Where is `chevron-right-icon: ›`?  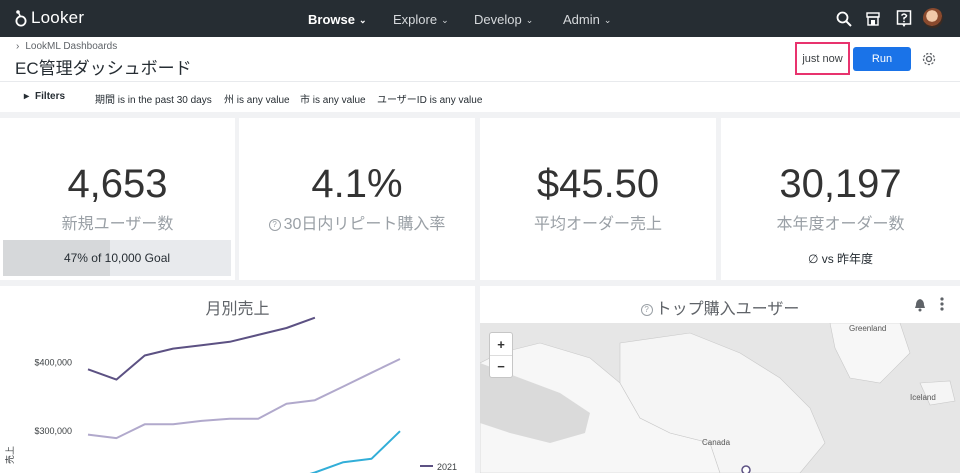
chevron-right-icon: › is located at coordinates (18, 46).